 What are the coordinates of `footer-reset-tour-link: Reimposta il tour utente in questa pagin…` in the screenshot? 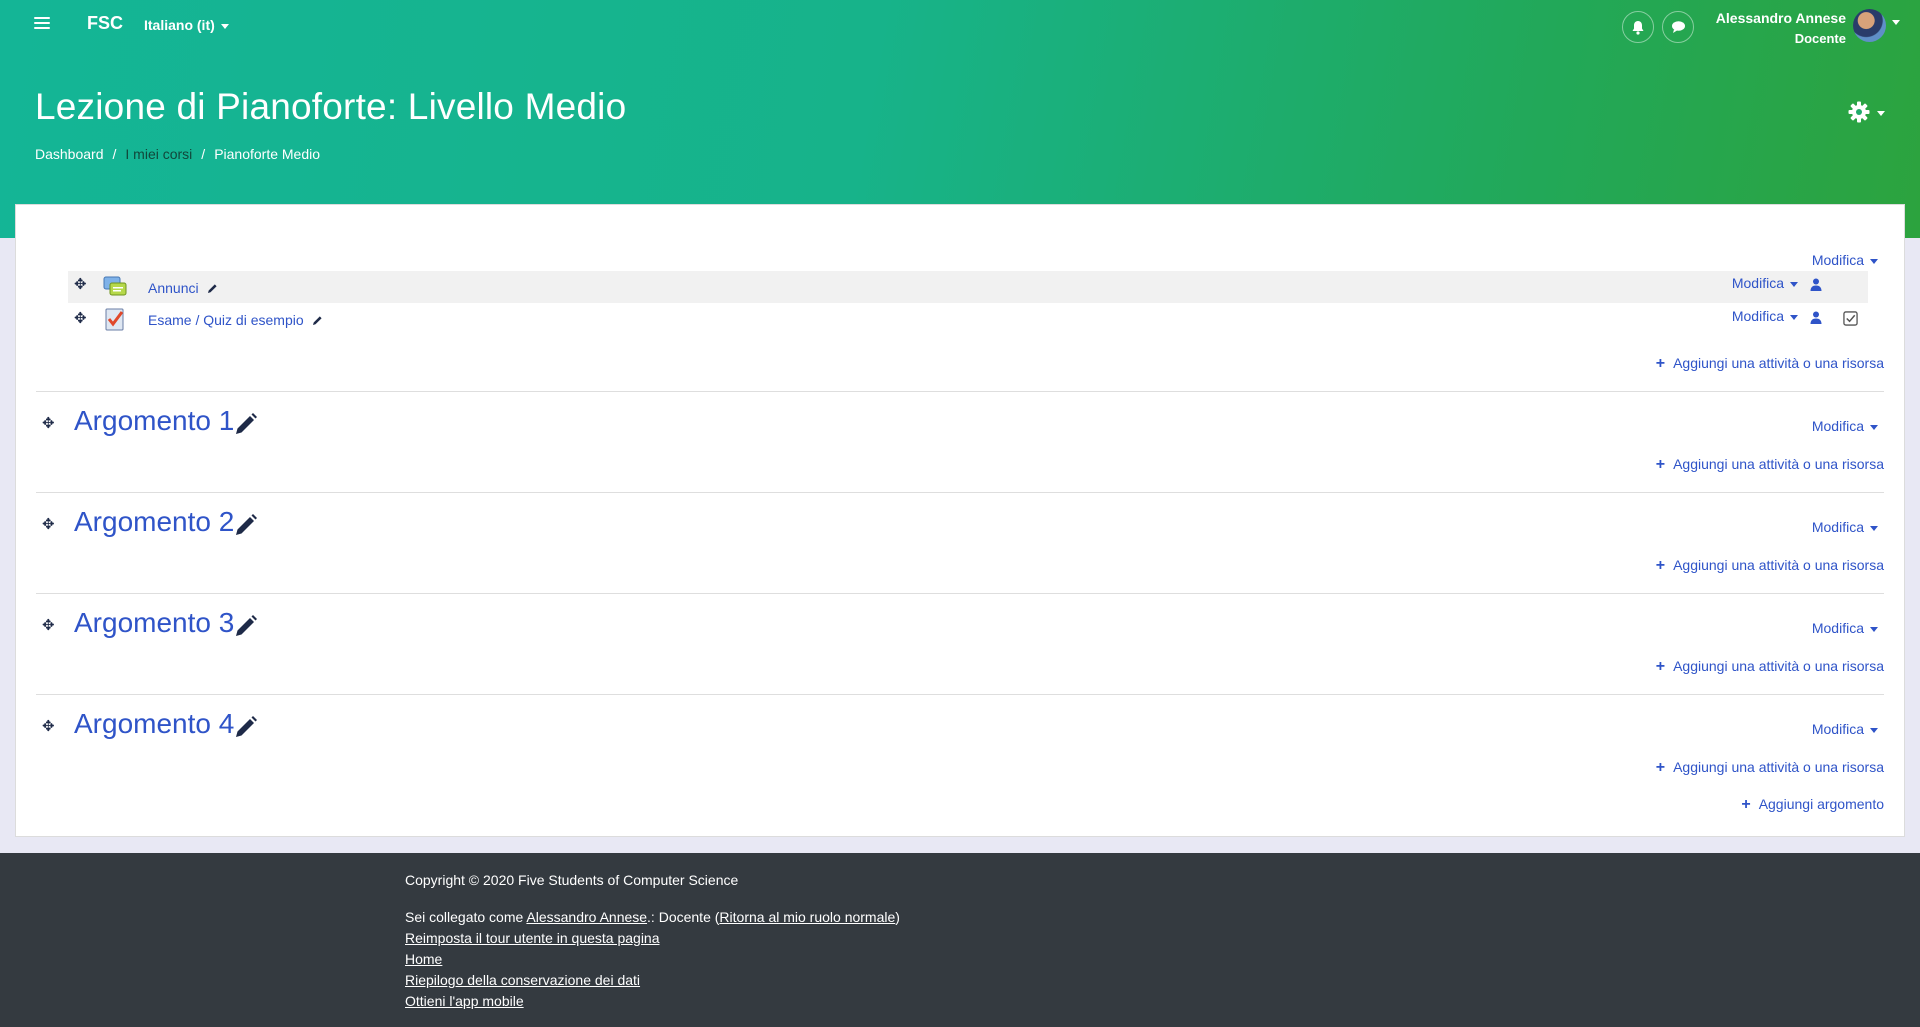 It's located at (532, 938).